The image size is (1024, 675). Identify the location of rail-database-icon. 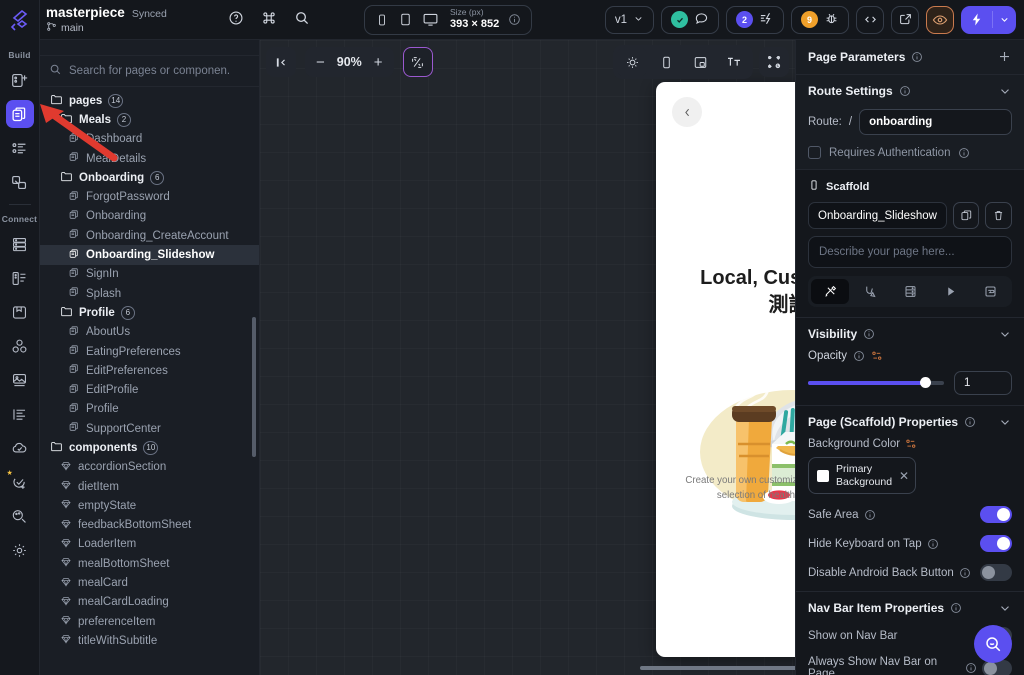
(20, 244).